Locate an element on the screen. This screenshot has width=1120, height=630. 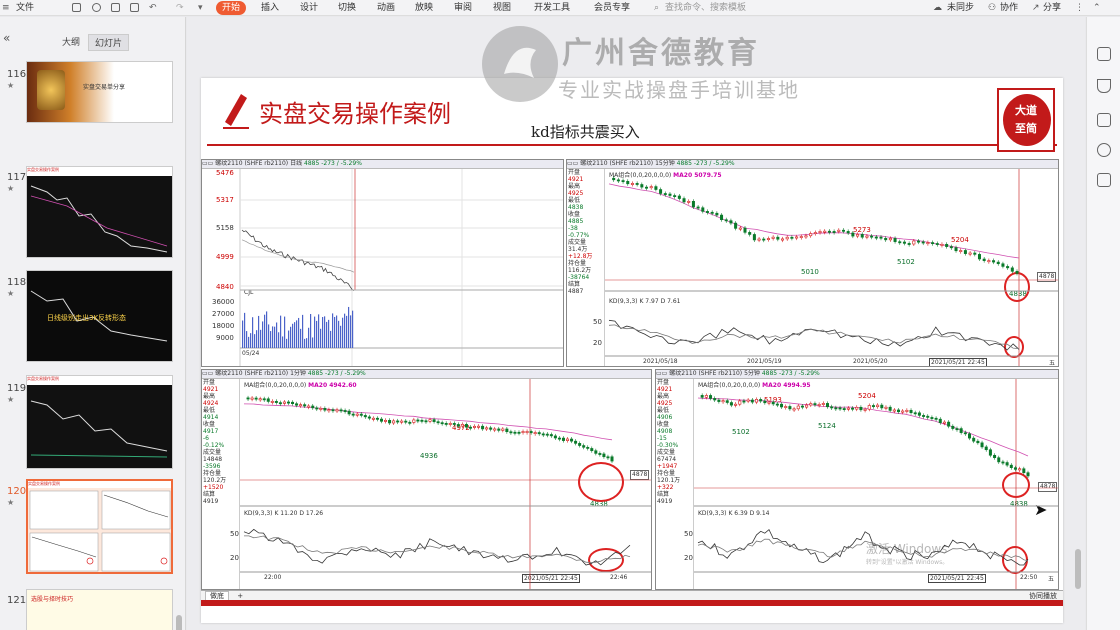
thumbnail-slide-116: 实盘交易单分享 is located at coordinates (99, 92).